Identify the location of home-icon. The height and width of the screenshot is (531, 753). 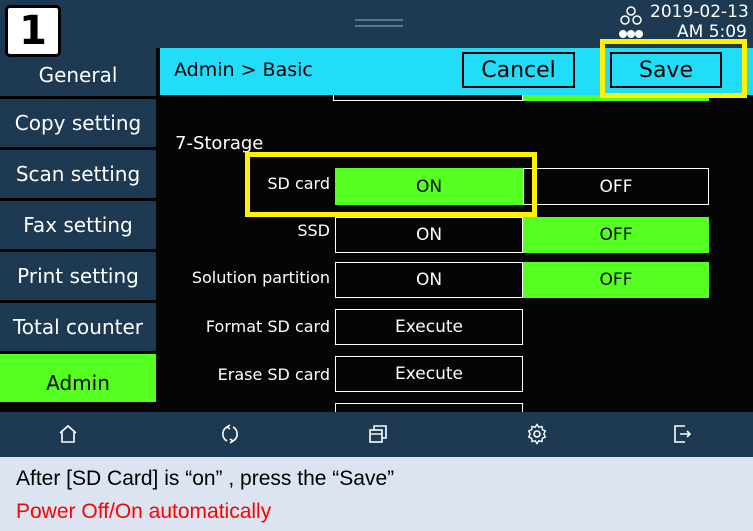
(68, 434).